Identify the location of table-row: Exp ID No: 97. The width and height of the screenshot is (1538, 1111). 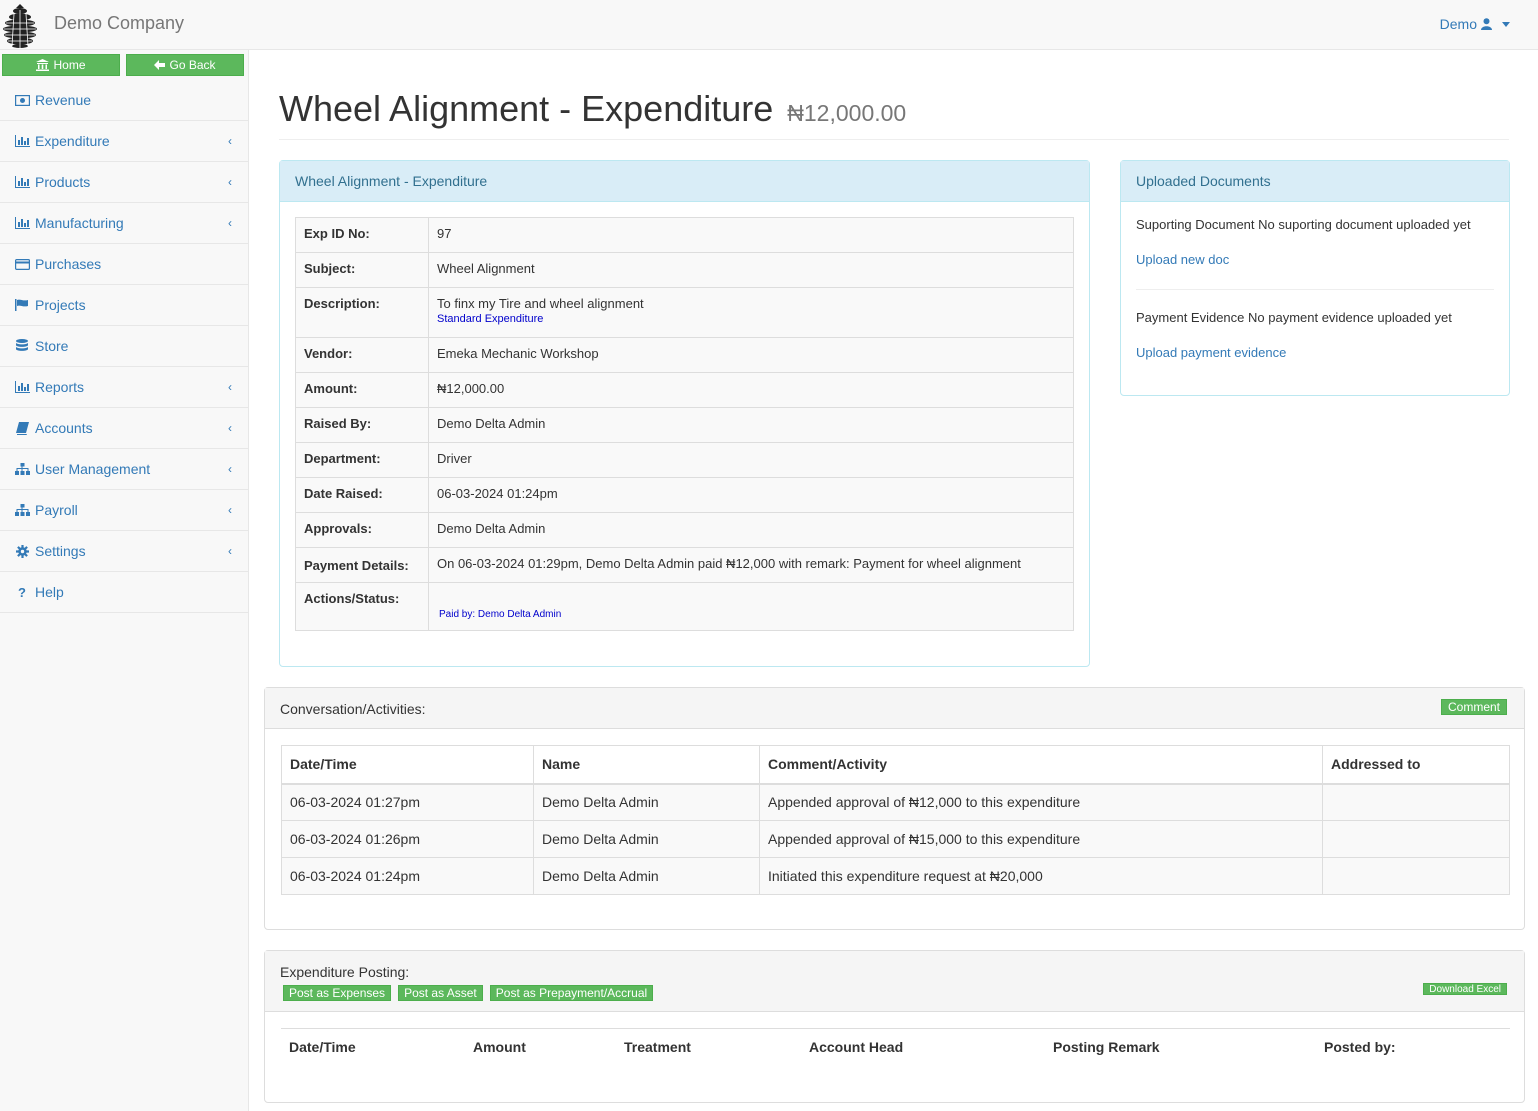
(684, 235).